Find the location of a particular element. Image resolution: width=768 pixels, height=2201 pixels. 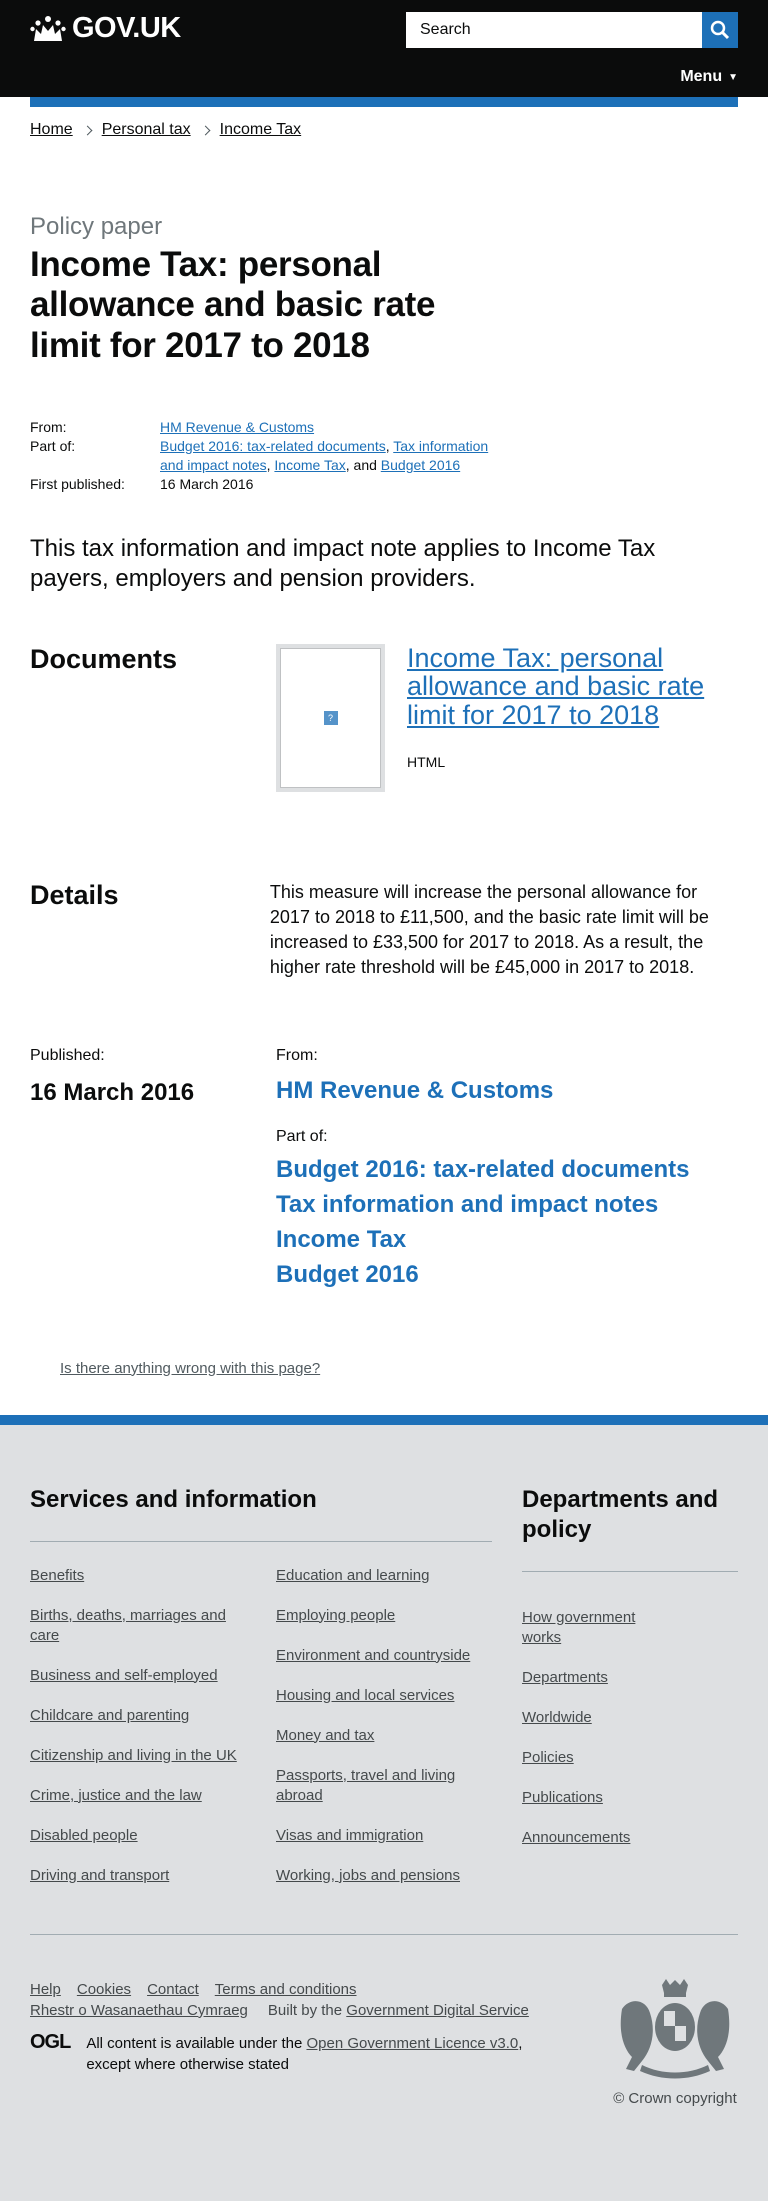

footer-link-passports: Passports, travel and living abroad is located at coordinates (376, 1786).